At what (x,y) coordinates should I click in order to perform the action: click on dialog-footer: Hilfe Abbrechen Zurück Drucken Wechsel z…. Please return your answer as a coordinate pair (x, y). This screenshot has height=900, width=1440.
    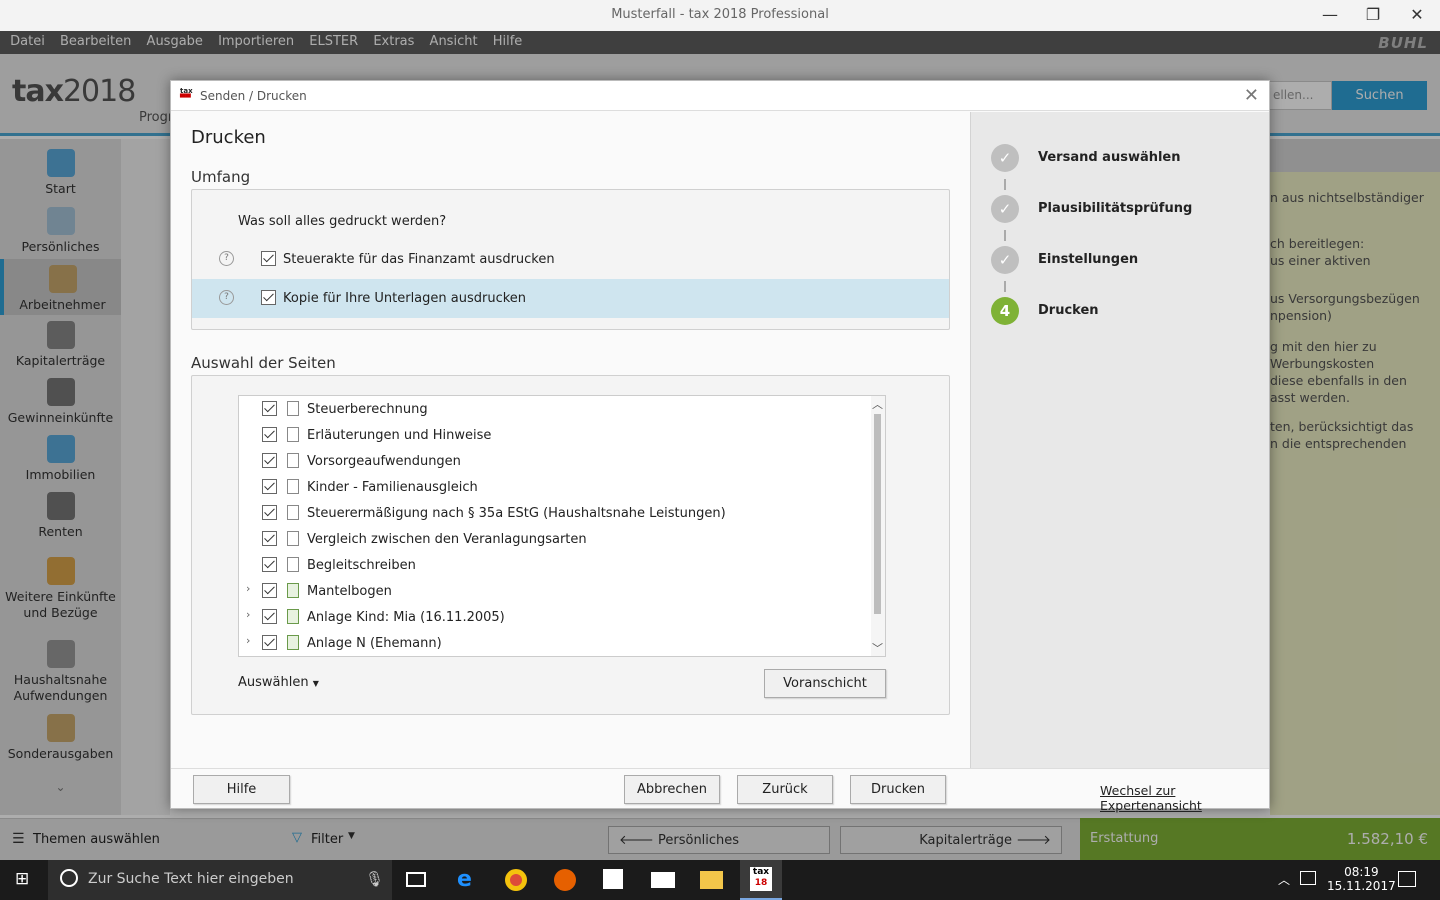
    Looking at the image, I should click on (720, 790).